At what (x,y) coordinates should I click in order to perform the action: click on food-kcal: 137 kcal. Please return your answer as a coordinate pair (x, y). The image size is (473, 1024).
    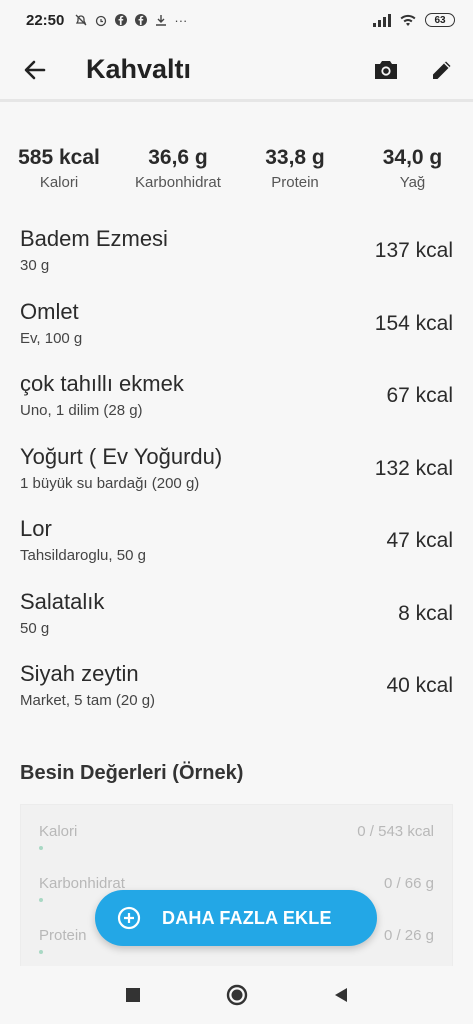
    Looking at the image, I should click on (413, 250).